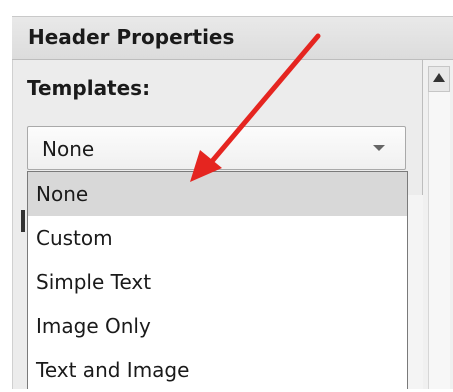  What do you see at coordinates (379, 148) in the screenshot?
I see `chevron-down-icon` at bounding box center [379, 148].